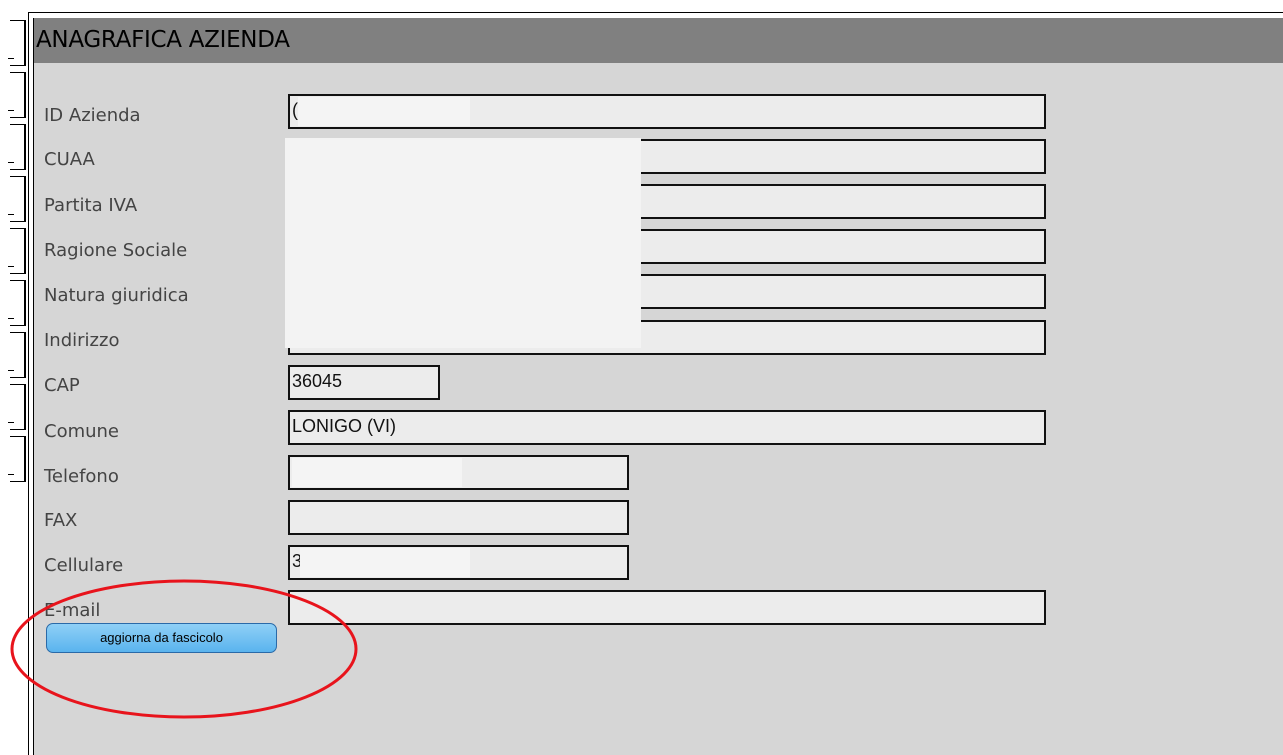 The image size is (1283, 755). Describe the element at coordinates (463, 243) in the screenshot. I see `redaction-block` at that location.